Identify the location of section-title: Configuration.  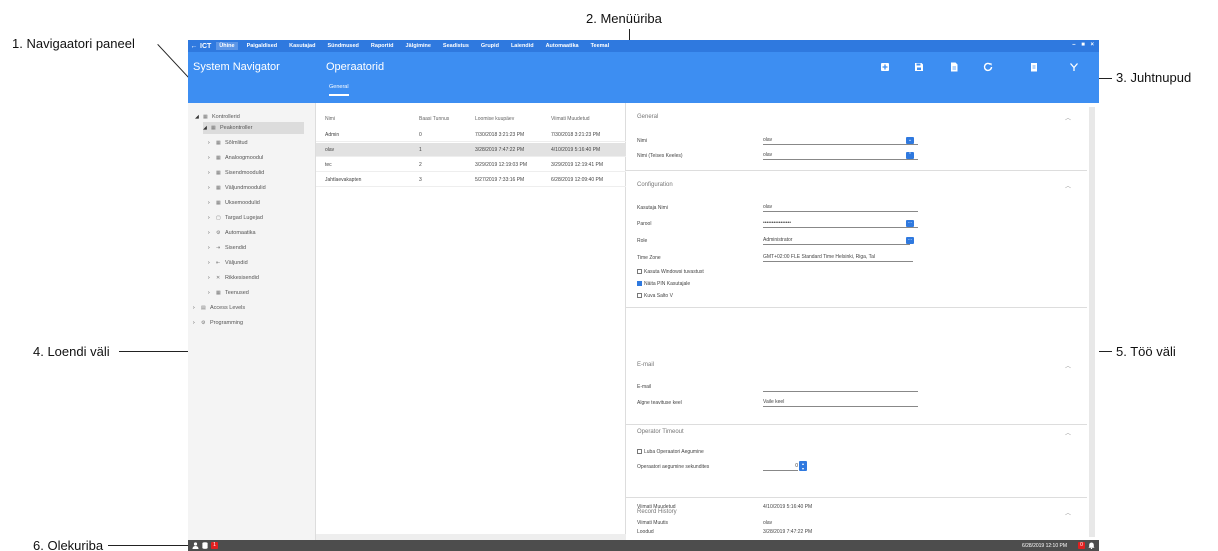
(655, 185).